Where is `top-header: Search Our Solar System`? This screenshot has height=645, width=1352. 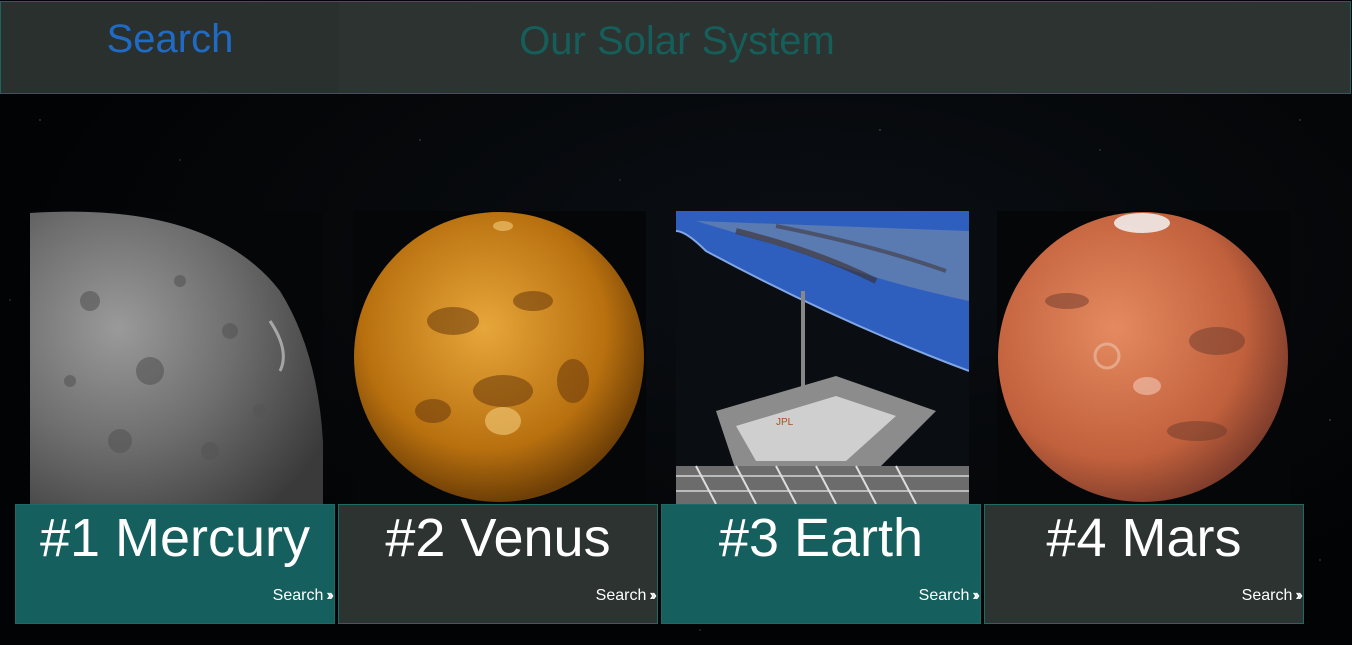
top-header: Search Our Solar System is located at coordinates (675, 47).